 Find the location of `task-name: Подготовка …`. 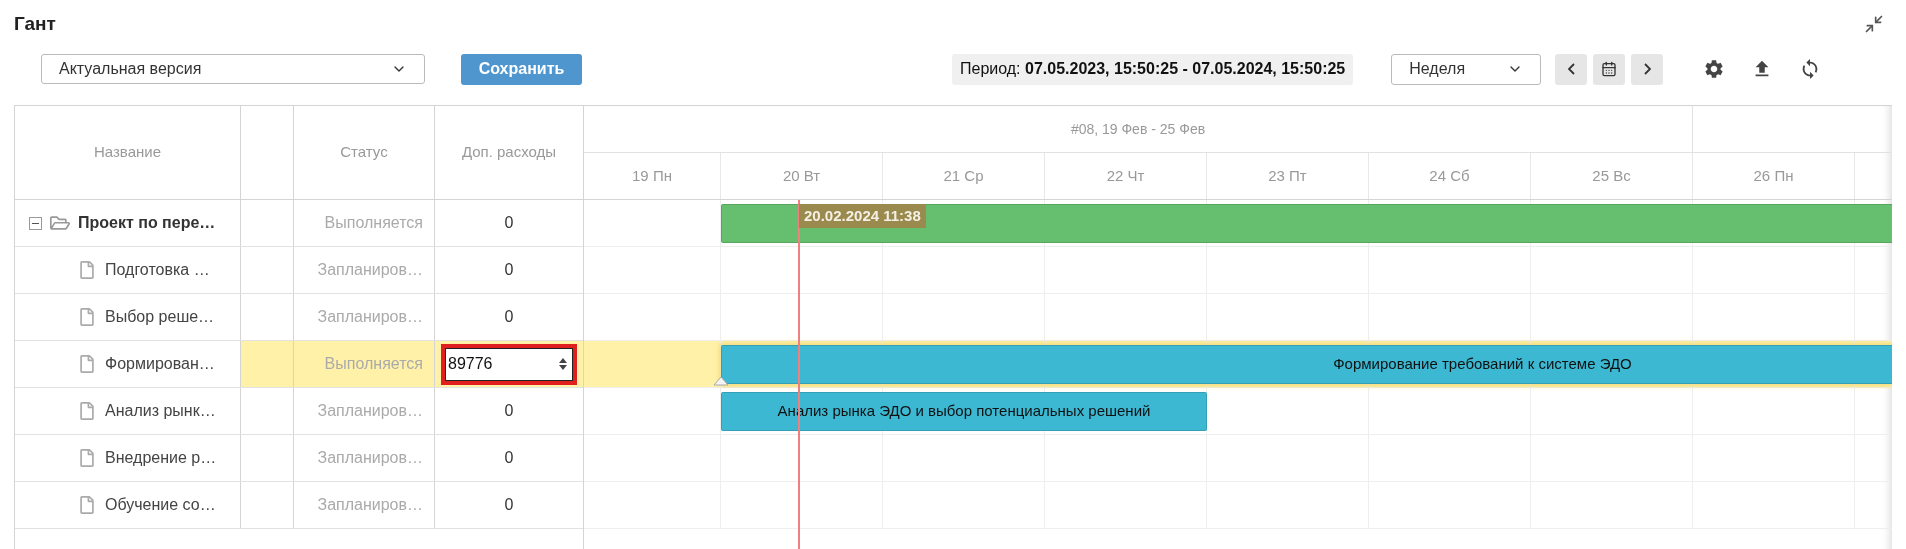

task-name: Подготовка … is located at coordinates (157, 270).